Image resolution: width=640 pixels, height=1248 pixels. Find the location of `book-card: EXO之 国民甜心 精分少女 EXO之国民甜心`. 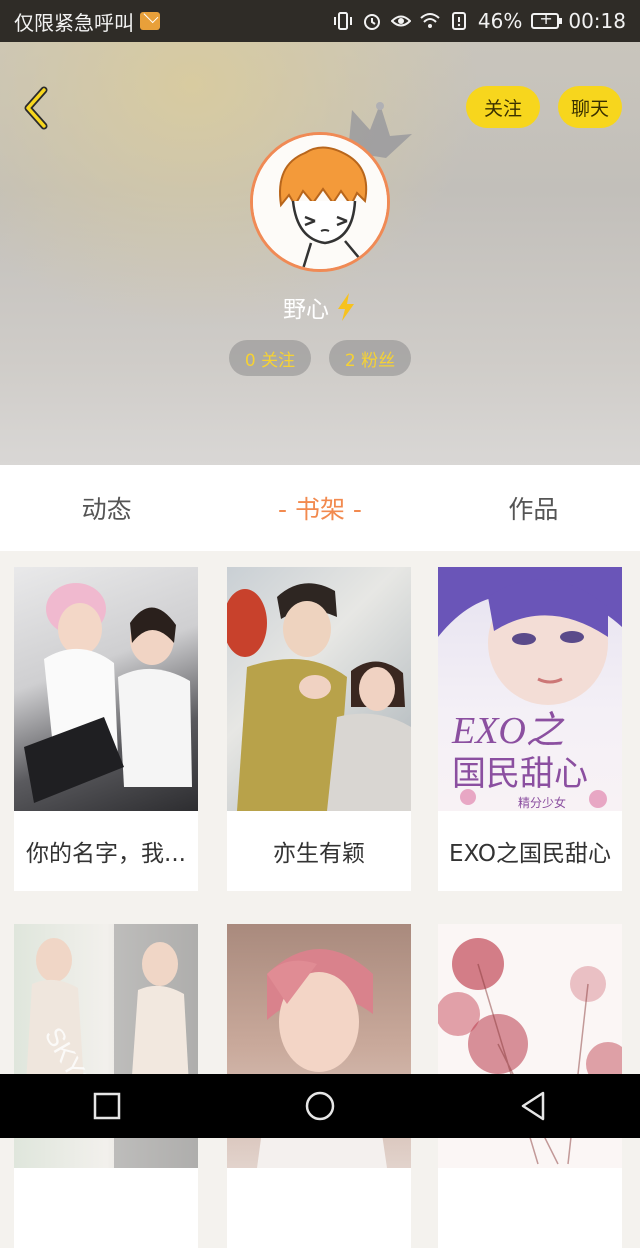

book-card: EXO之 国民甜心 精分少女 EXO之国民甜心 is located at coordinates (530, 729).